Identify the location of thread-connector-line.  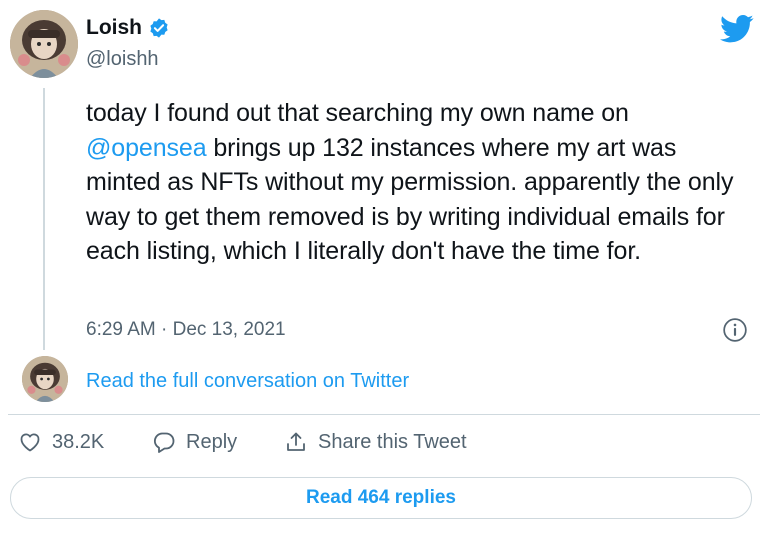
(44, 219).